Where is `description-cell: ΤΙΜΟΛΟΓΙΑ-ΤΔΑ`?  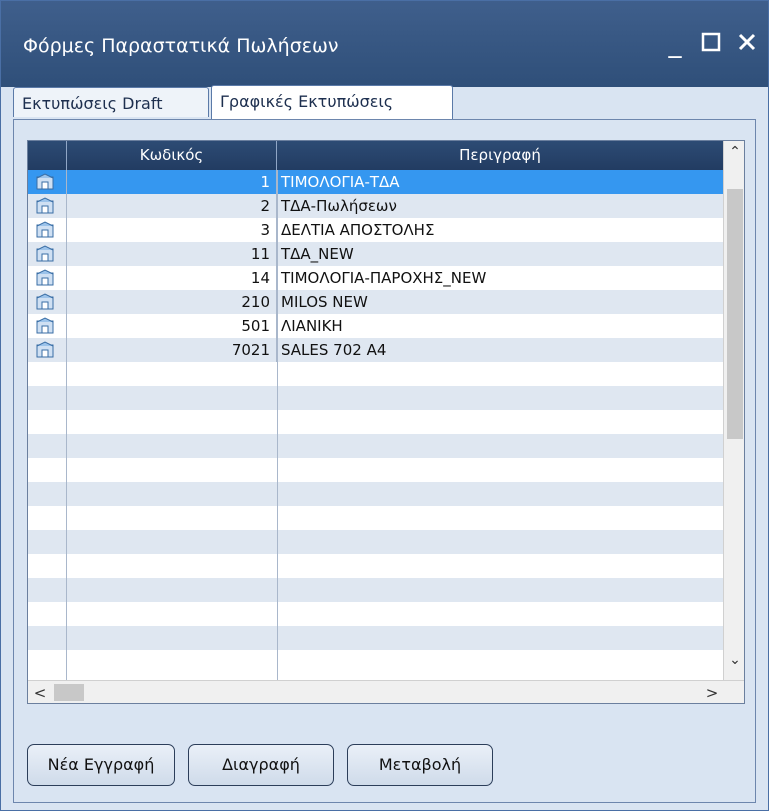
description-cell: ΤΙΜΟΛΟΓΙΑ-ΤΔΑ is located at coordinates (340, 182).